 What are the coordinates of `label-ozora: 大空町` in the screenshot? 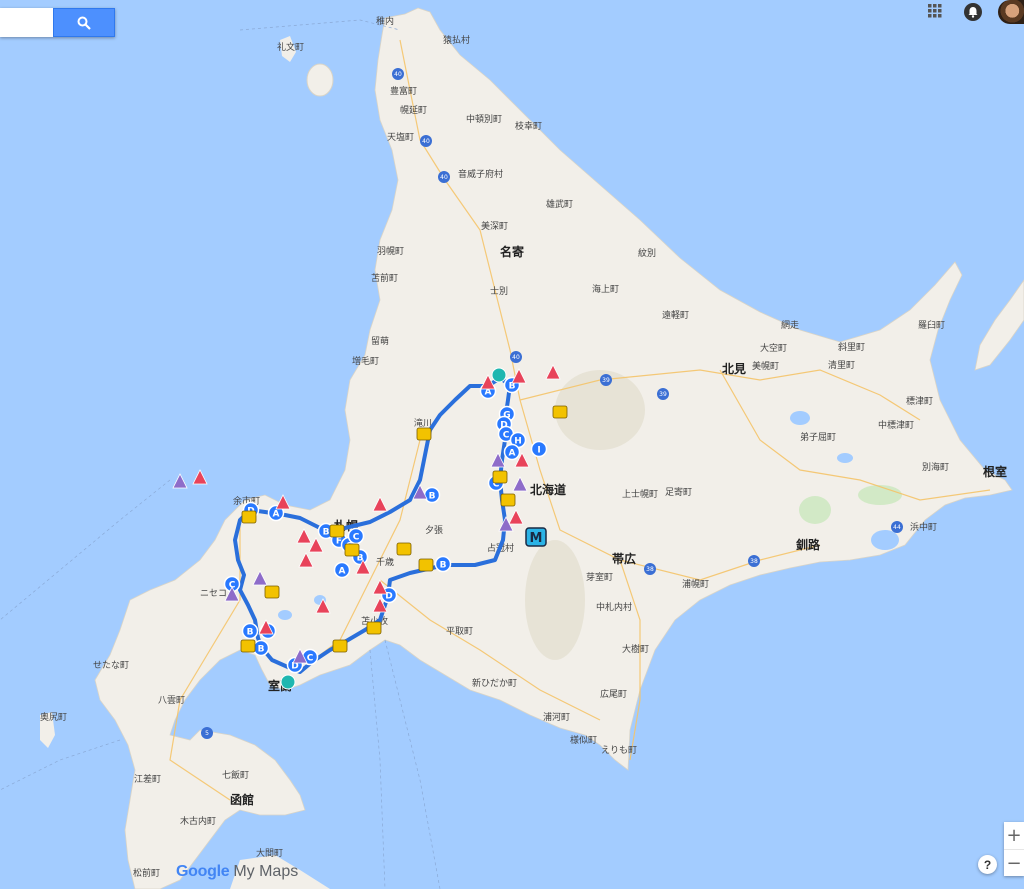 It's located at (773, 348).